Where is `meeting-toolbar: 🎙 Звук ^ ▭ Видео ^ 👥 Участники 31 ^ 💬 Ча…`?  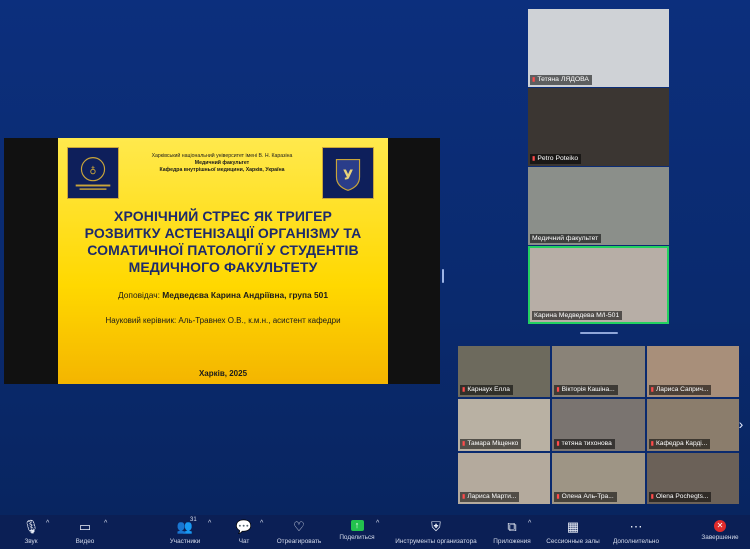
meeting-toolbar: 🎙 Звук ^ ▭ Видео ^ 👥 Участники 31 ^ 💬 Ча… is located at coordinates (375, 532).